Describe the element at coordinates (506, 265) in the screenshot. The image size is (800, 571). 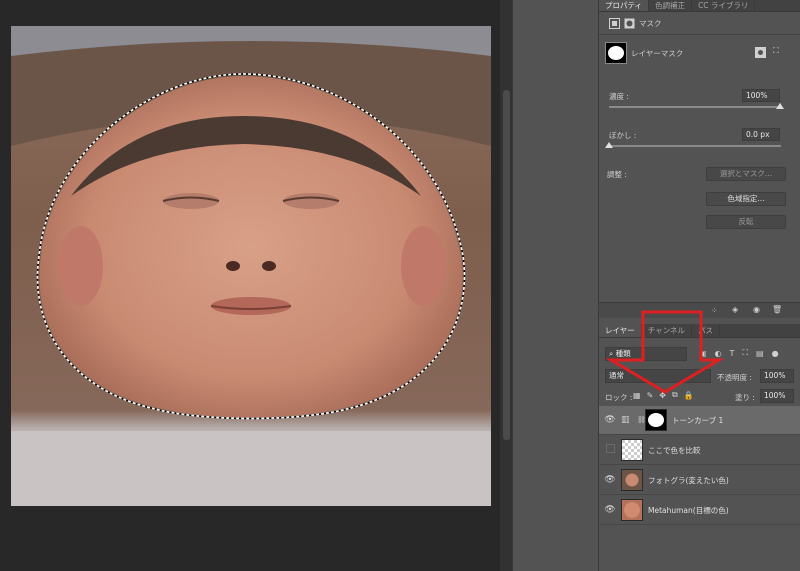
I see `canvas-scrollbar-thumb` at that location.